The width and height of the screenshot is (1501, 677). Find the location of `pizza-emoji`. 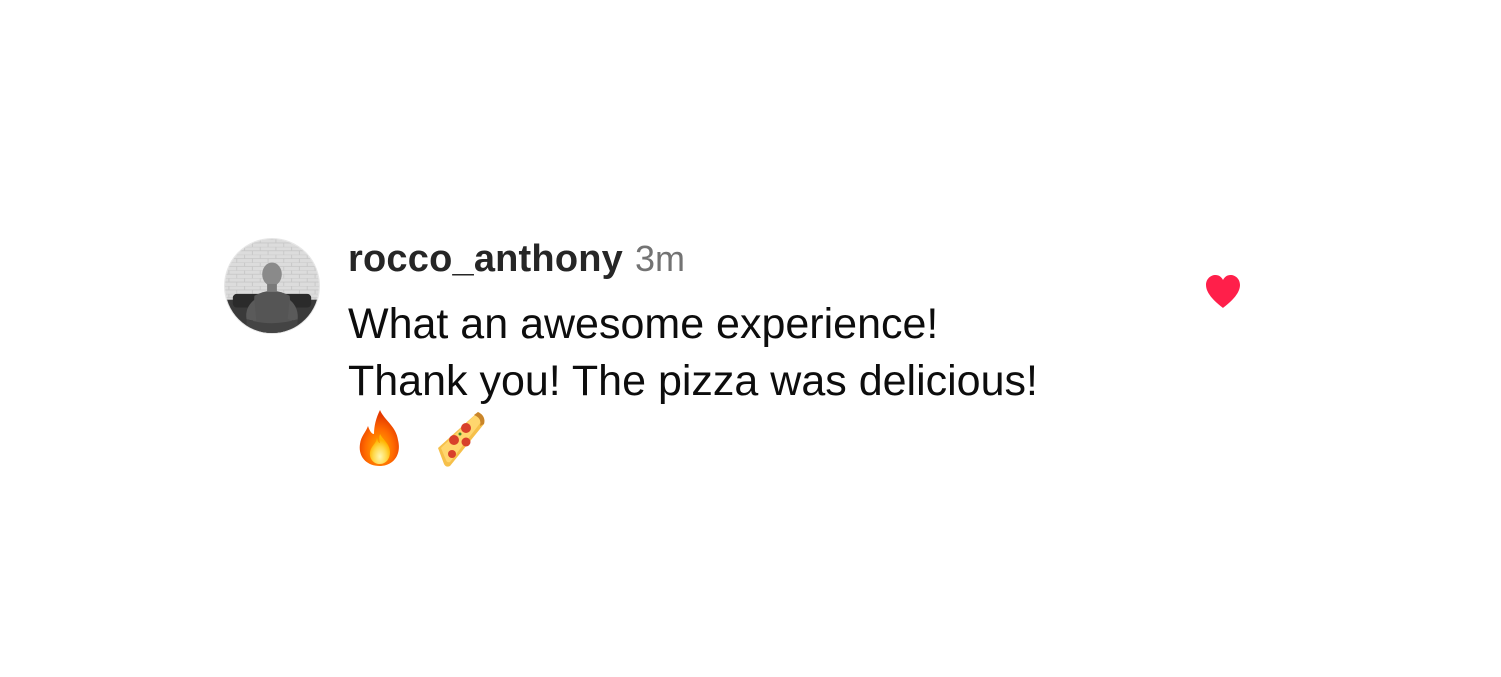

pizza-emoji is located at coordinates (461, 439).